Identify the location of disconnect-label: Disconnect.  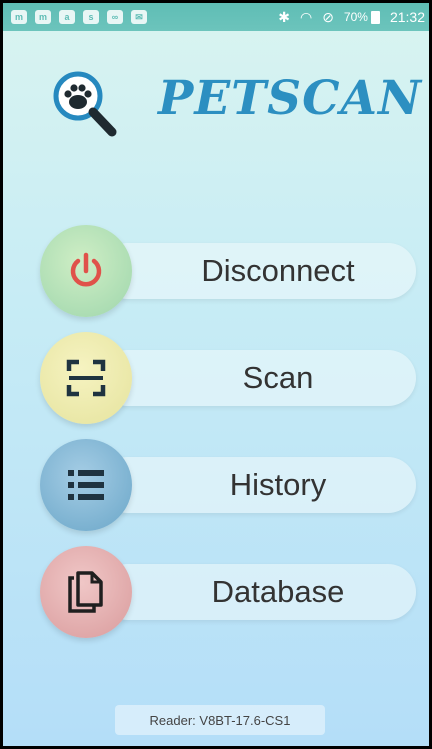
(278, 270).